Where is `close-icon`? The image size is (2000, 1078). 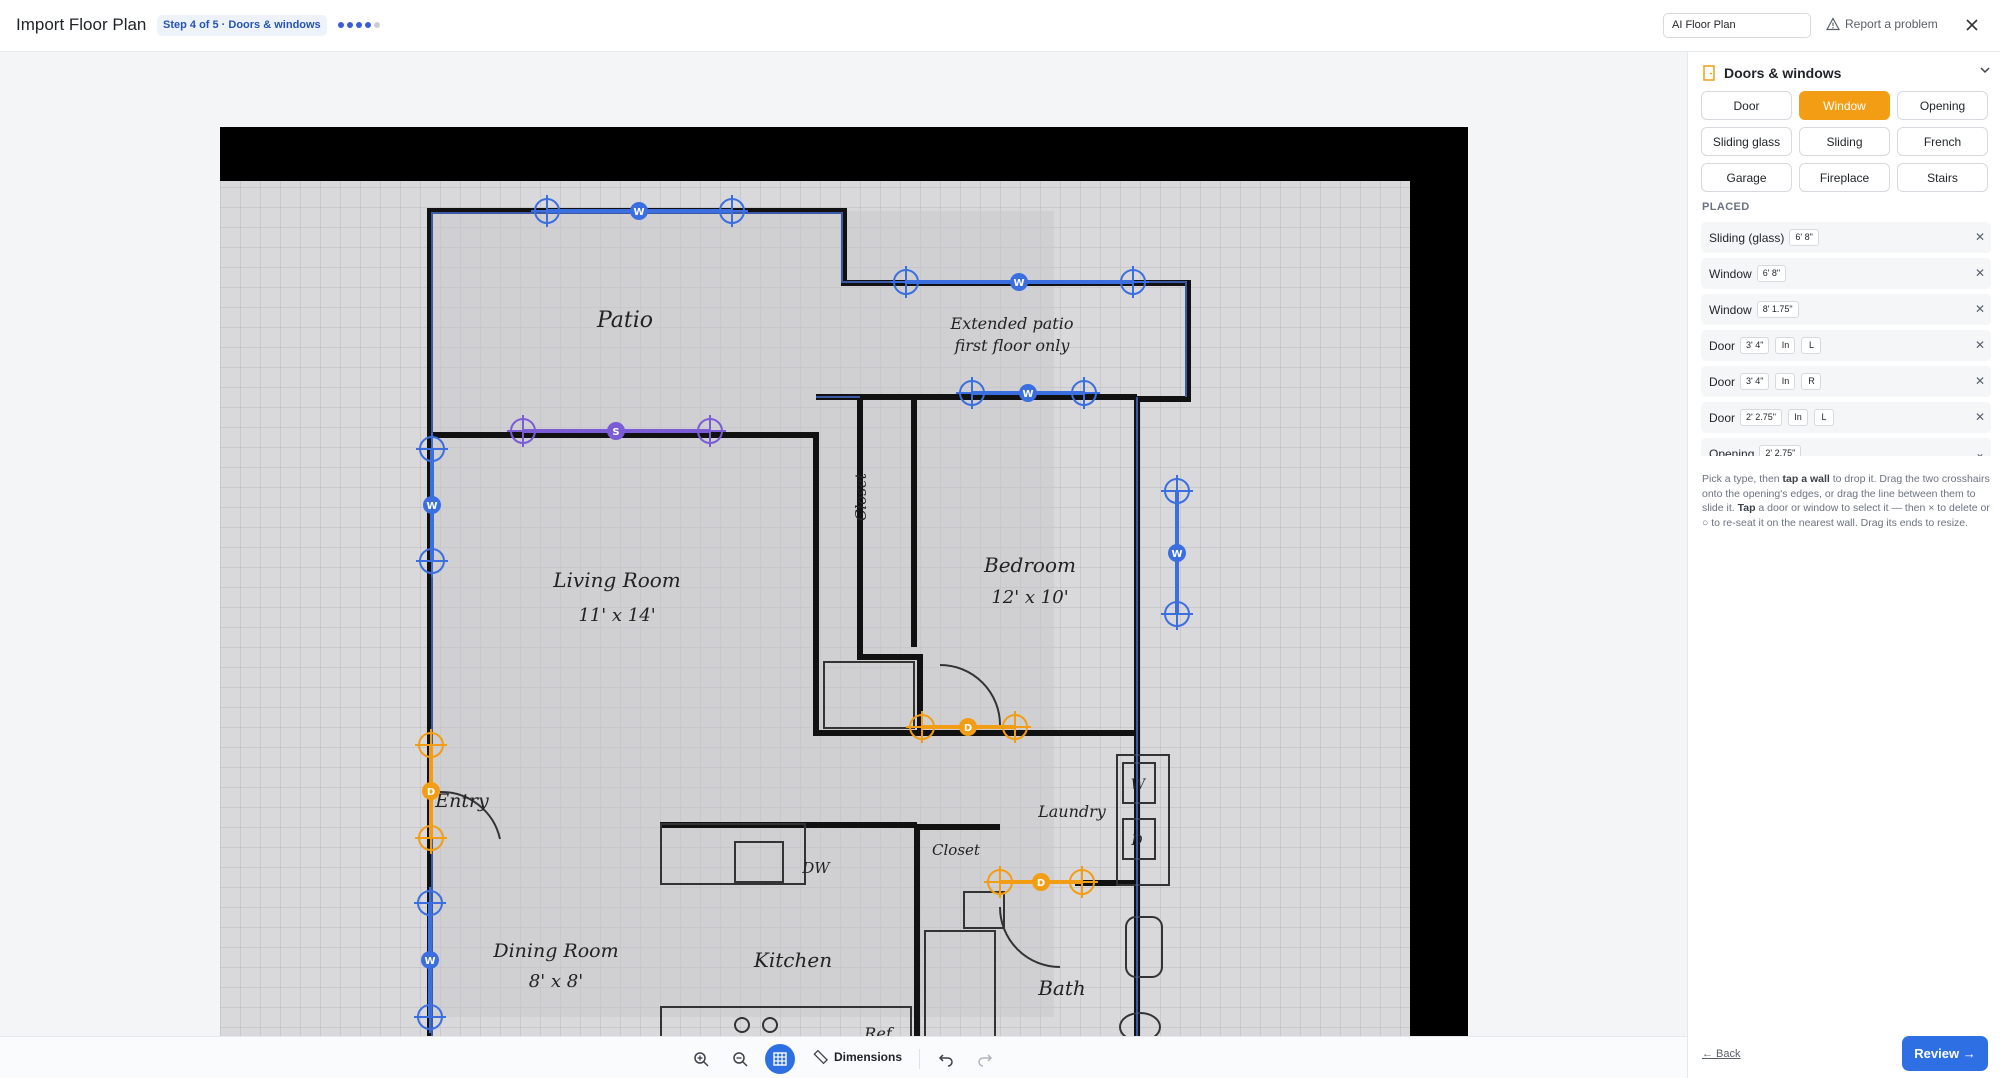
close-icon is located at coordinates (1972, 25).